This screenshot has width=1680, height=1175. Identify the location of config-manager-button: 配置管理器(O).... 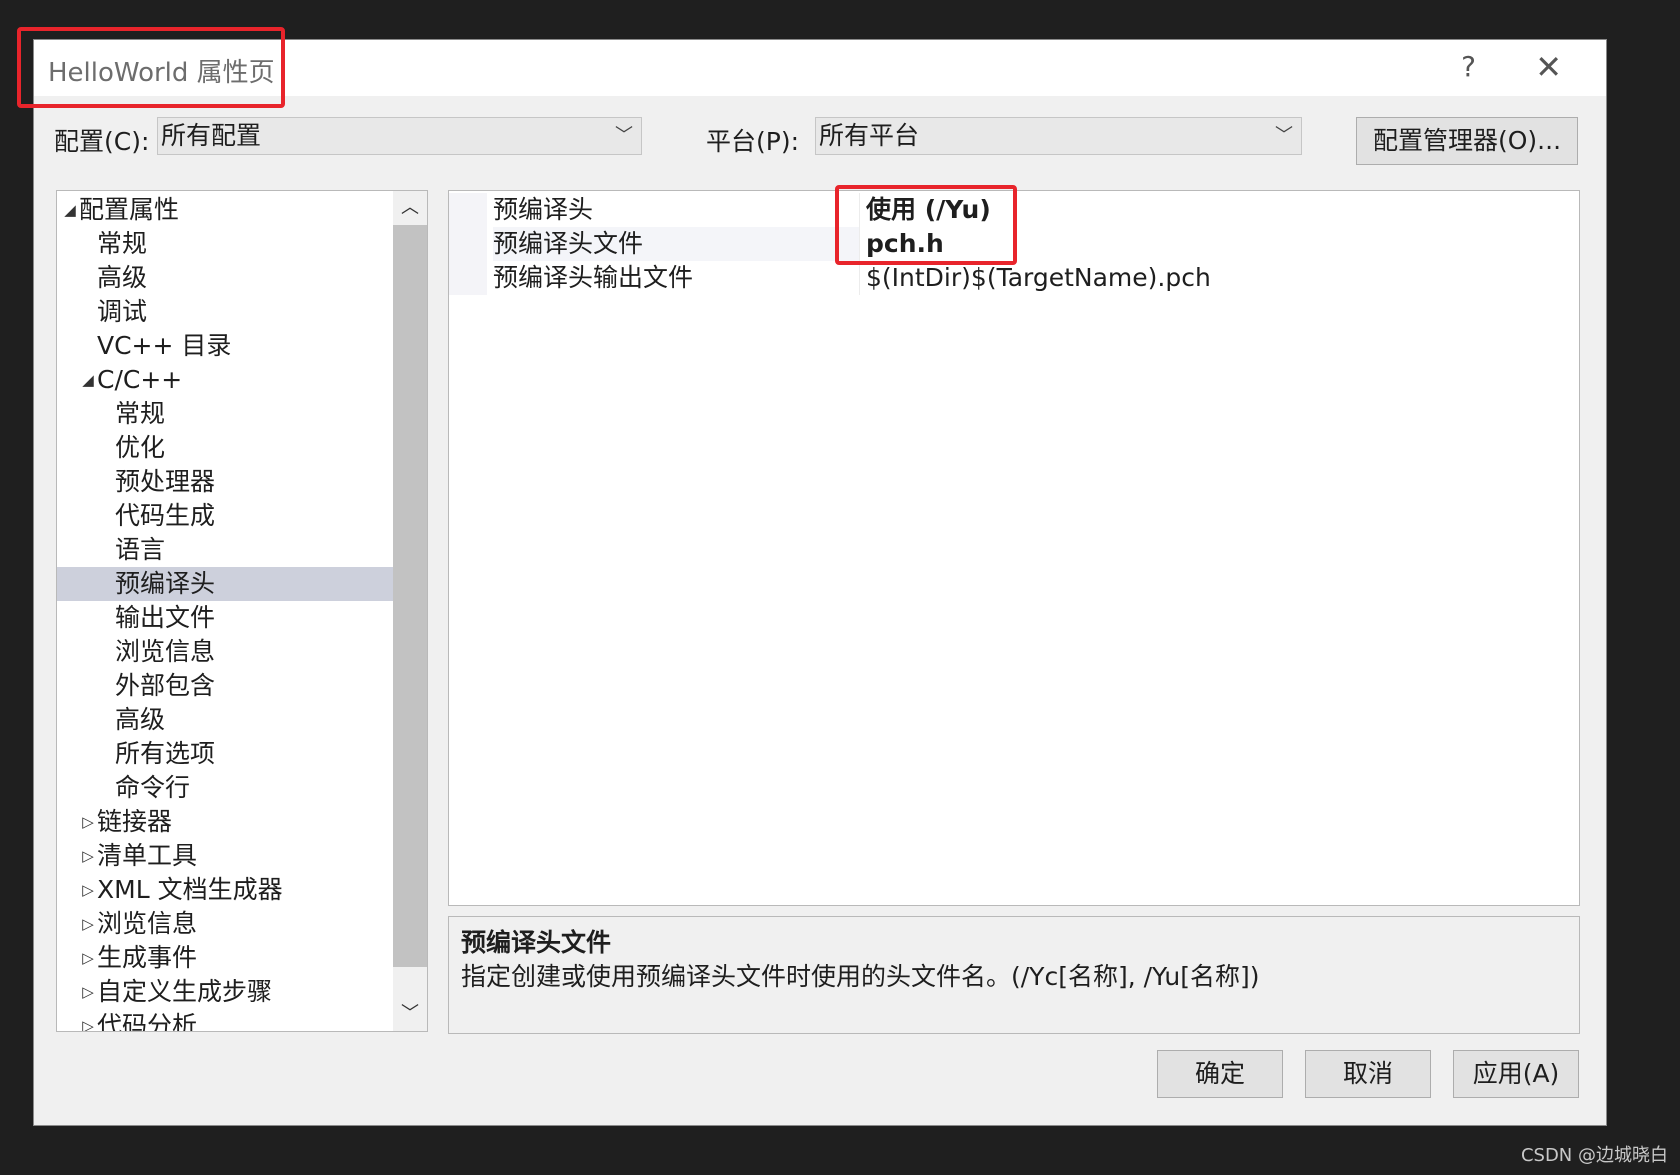
(1467, 141).